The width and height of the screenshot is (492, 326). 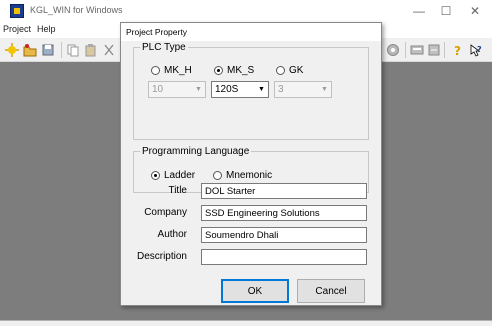 I want to click on maximize-button: ☐, so click(x=446, y=11).